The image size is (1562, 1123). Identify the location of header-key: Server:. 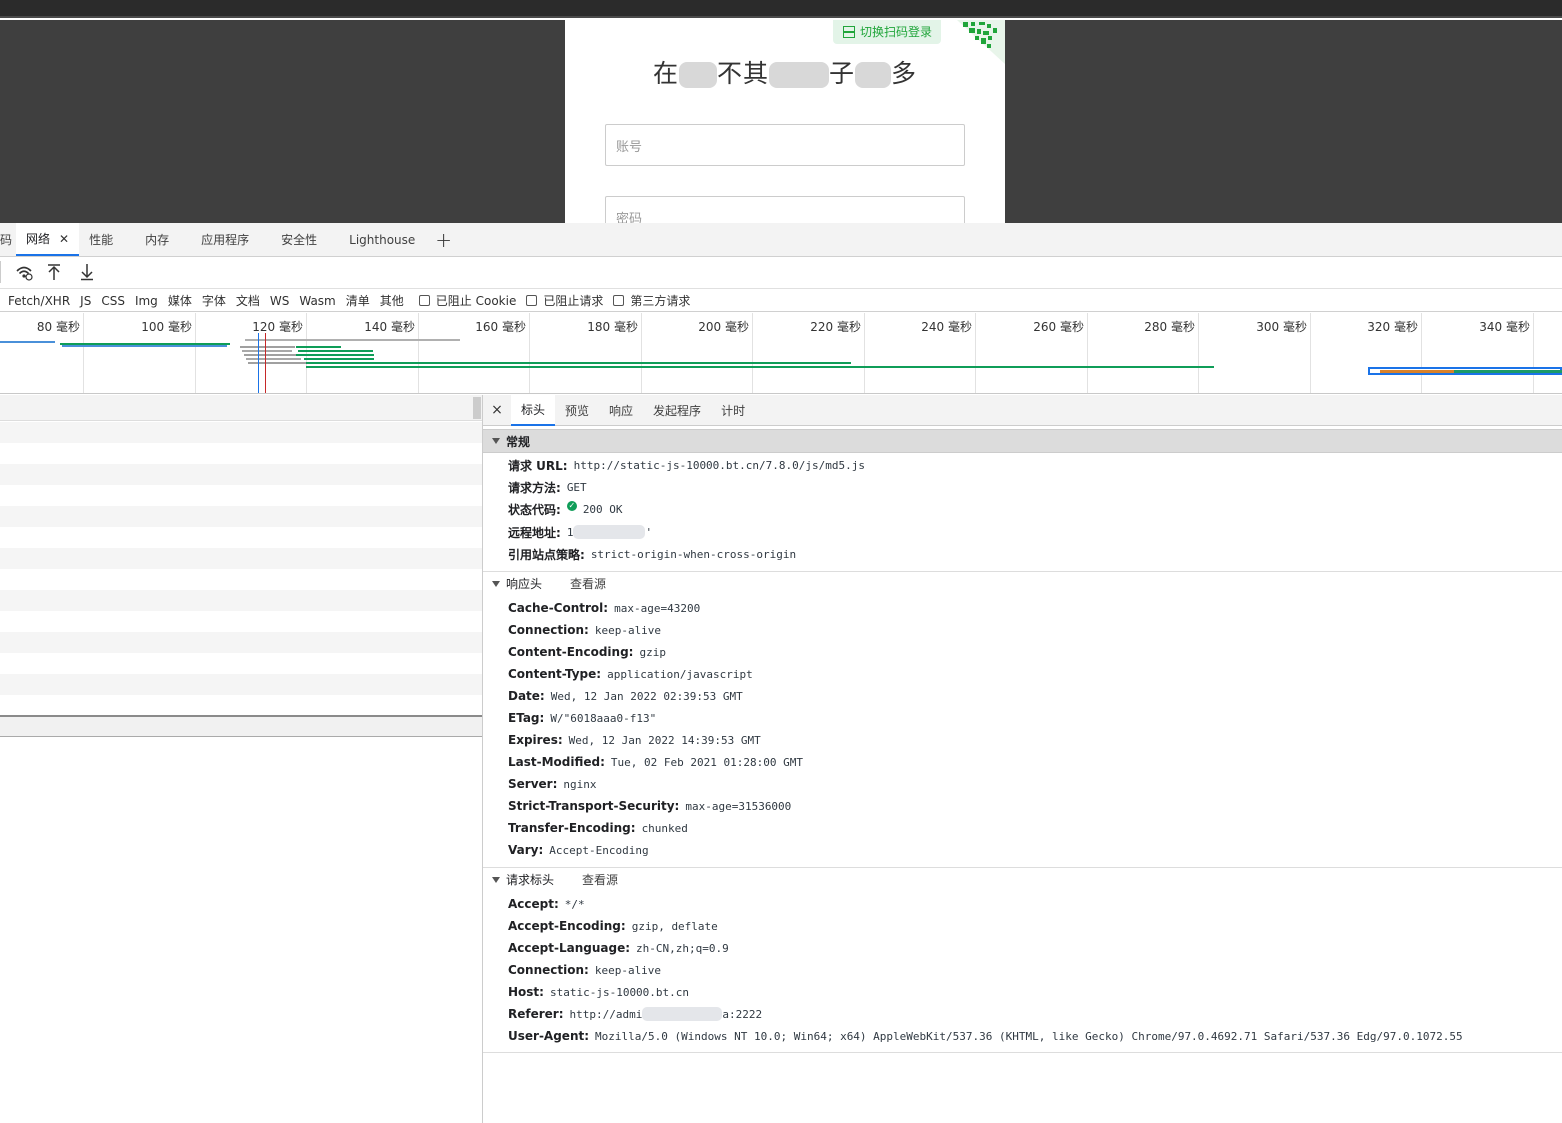
(533, 784).